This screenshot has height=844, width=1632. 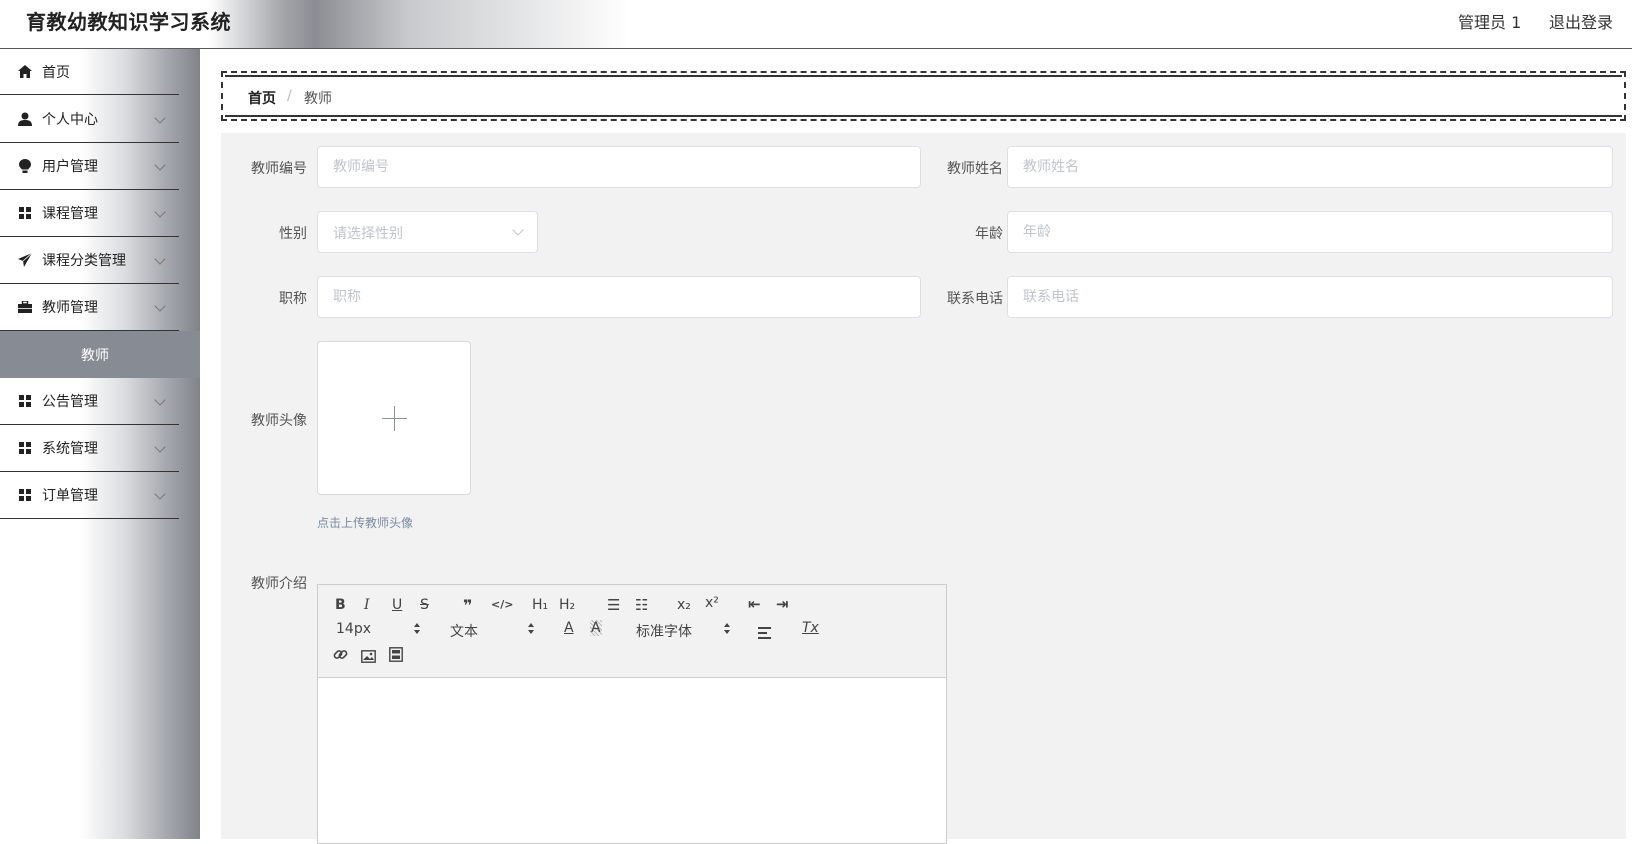 I want to click on app-title: 育教幼教知识学习系统, so click(x=128, y=22).